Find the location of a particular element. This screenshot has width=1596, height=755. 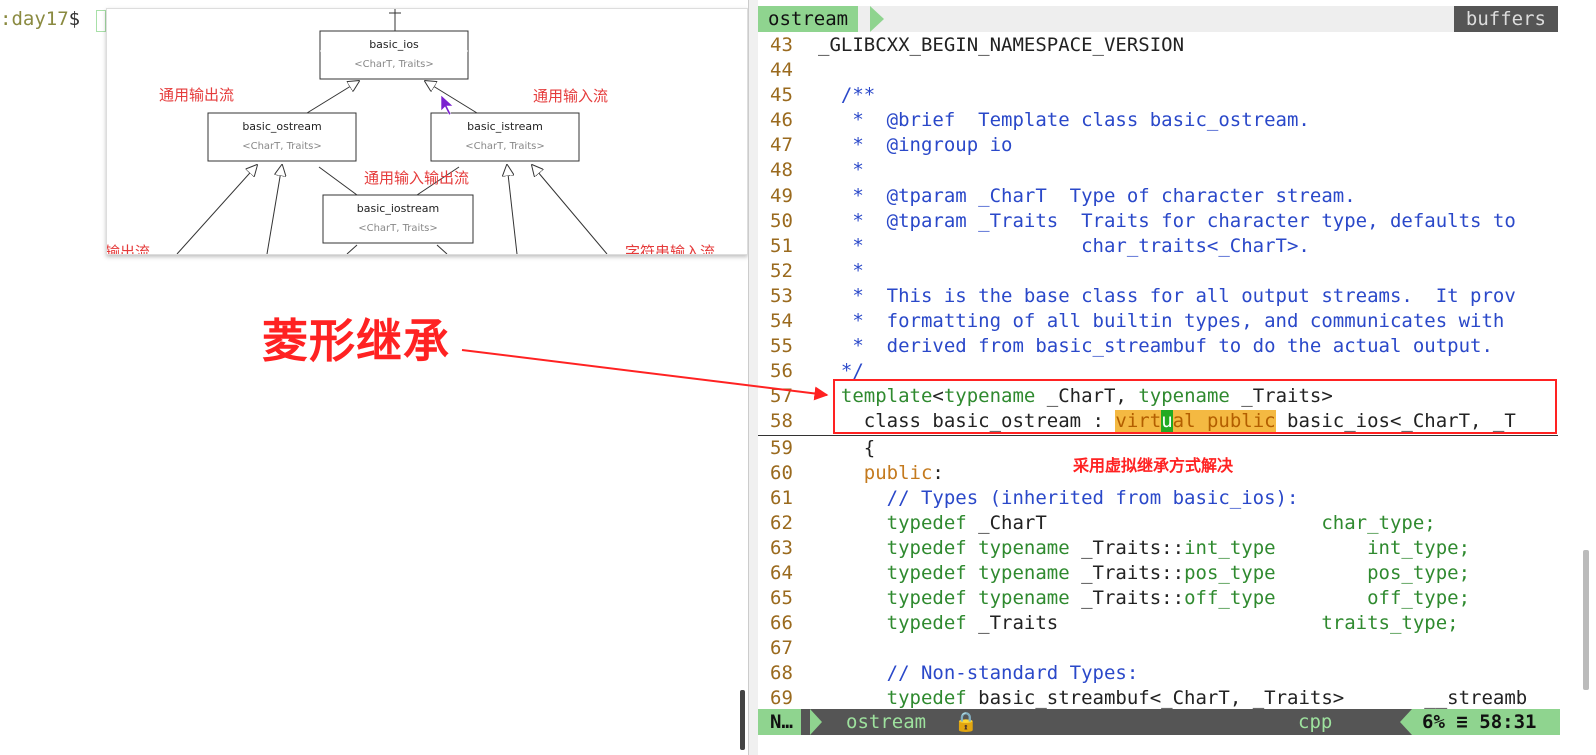

code-token: // Non-standard Types: is located at coordinates (978, 673).